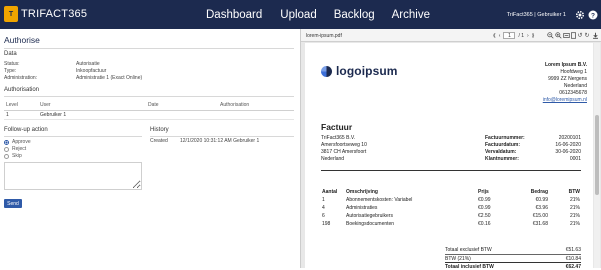 This screenshot has width=601, height=270. What do you see at coordinates (344, 152) in the screenshot?
I see `recipient-city: 3817 CH Amersfoort` at bounding box center [344, 152].